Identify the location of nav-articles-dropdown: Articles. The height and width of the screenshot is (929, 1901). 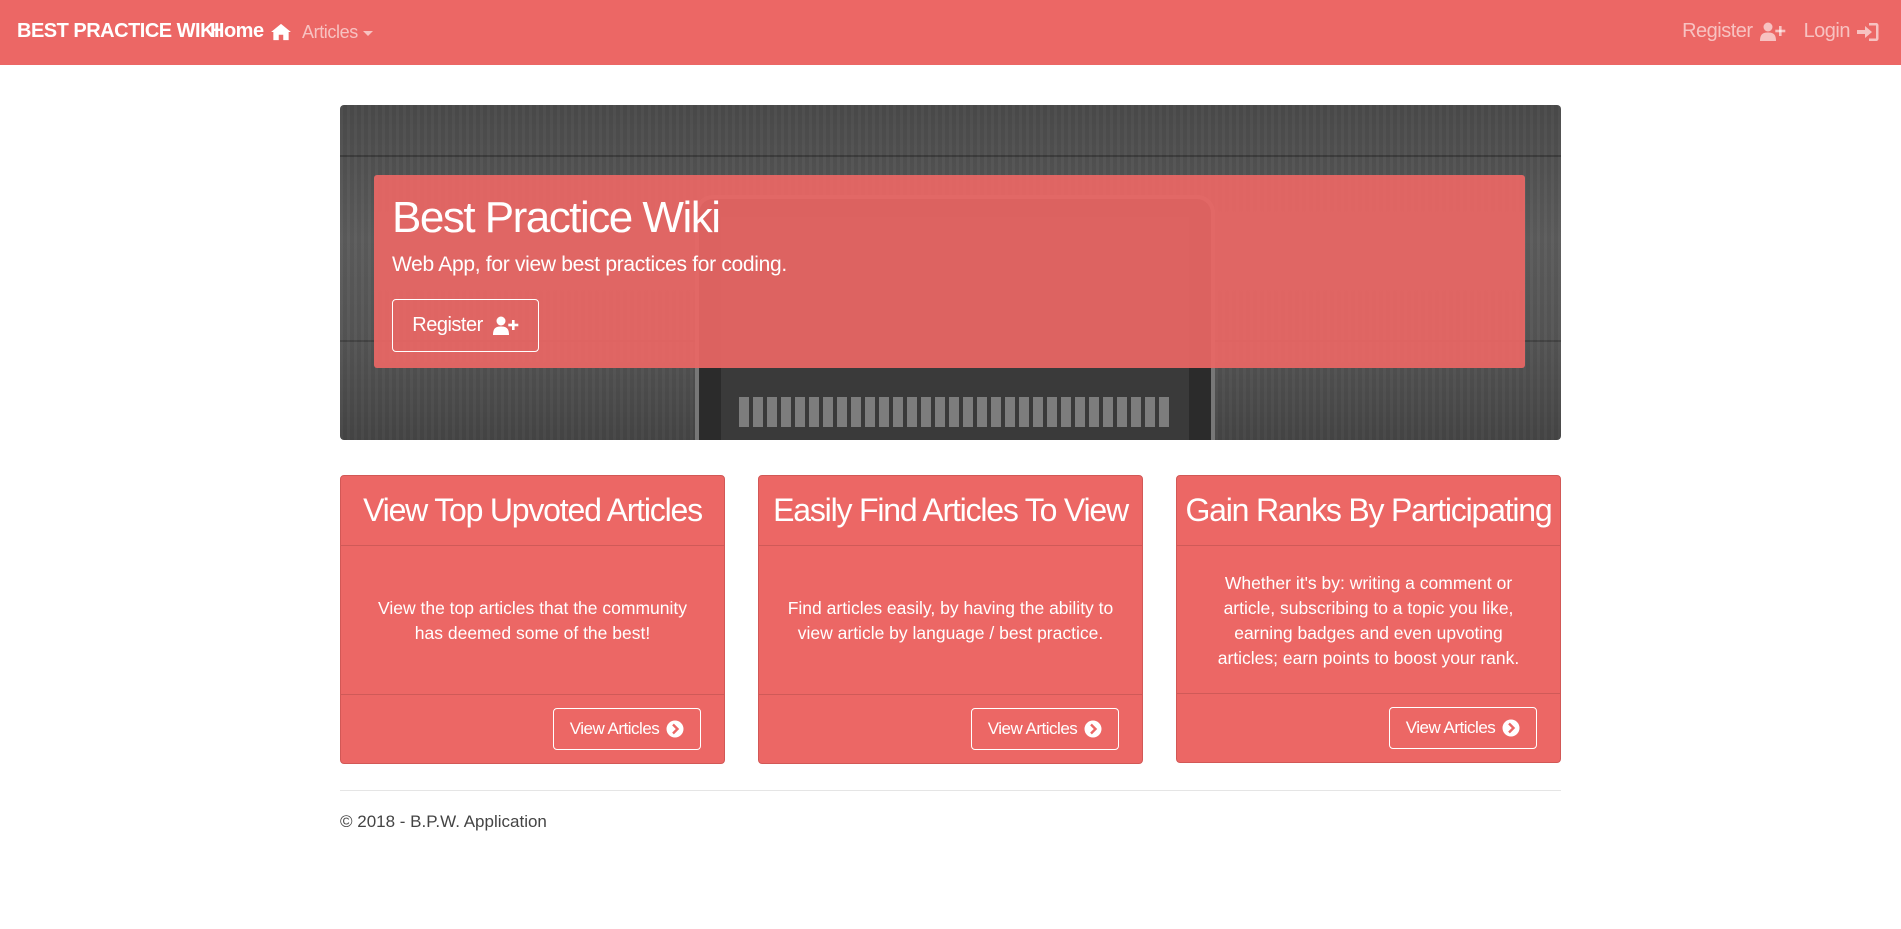
(337, 32).